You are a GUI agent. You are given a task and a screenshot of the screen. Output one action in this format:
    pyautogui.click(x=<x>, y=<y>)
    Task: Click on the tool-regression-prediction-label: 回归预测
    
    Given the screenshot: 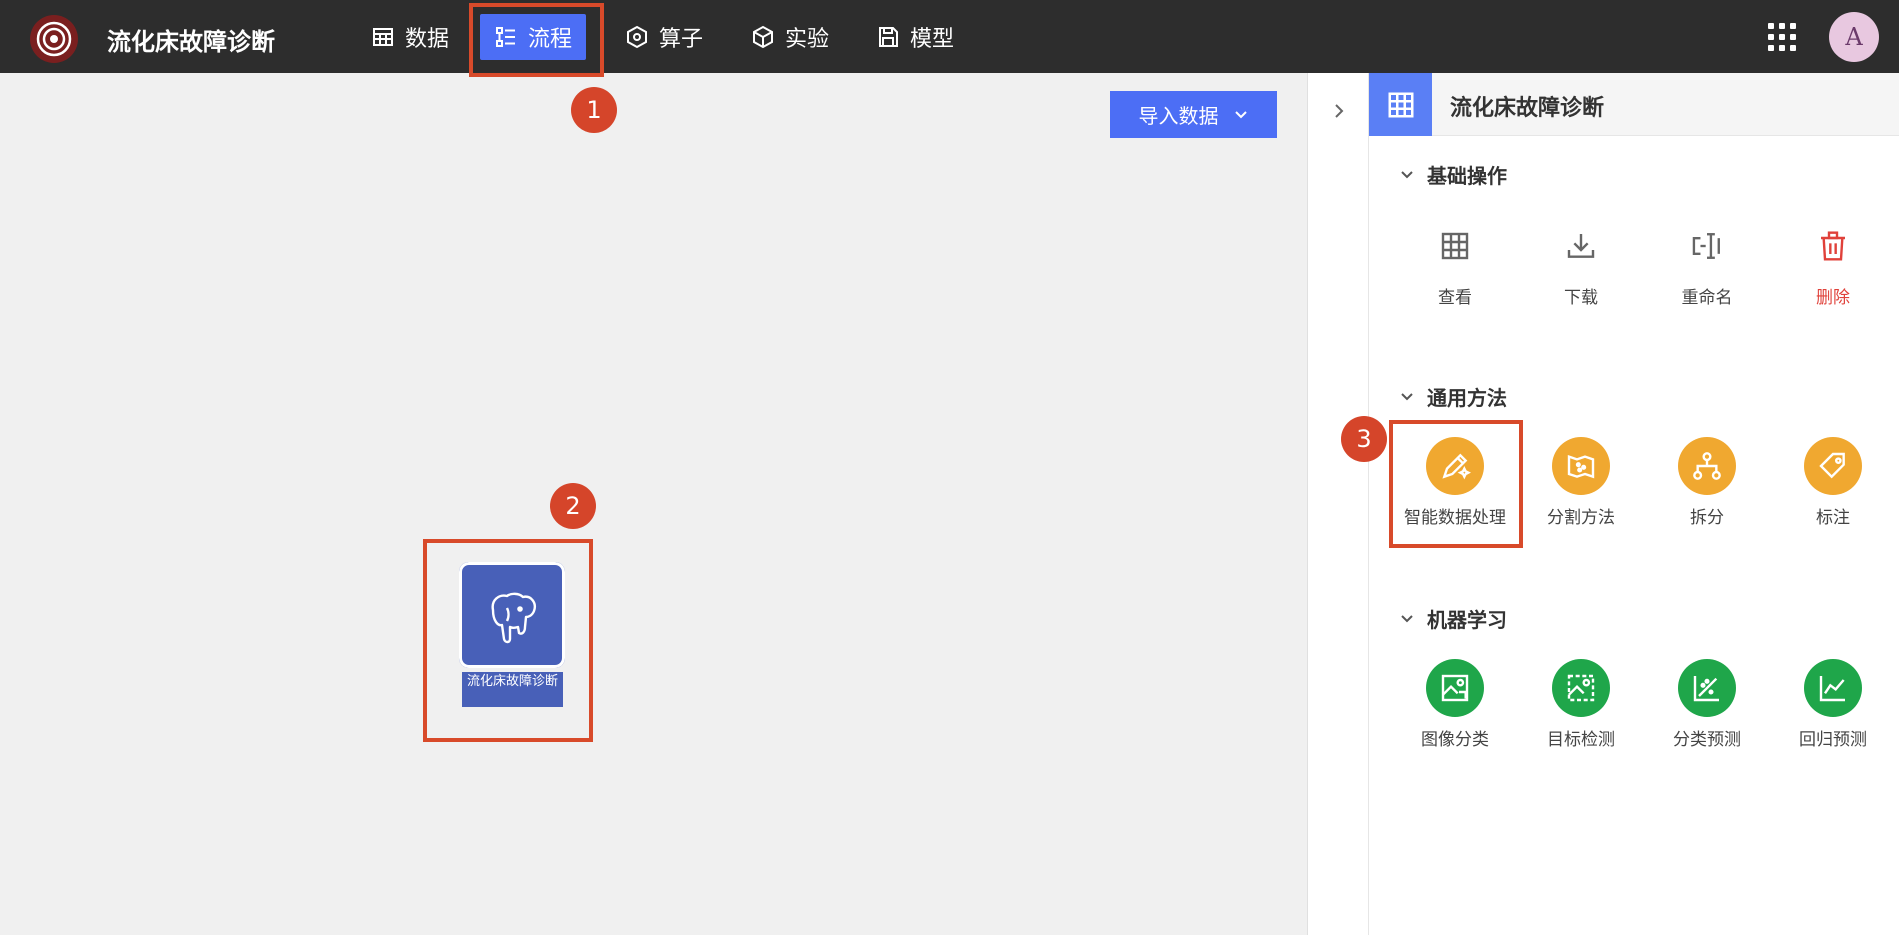 What is the action you would take?
    pyautogui.click(x=1833, y=740)
    